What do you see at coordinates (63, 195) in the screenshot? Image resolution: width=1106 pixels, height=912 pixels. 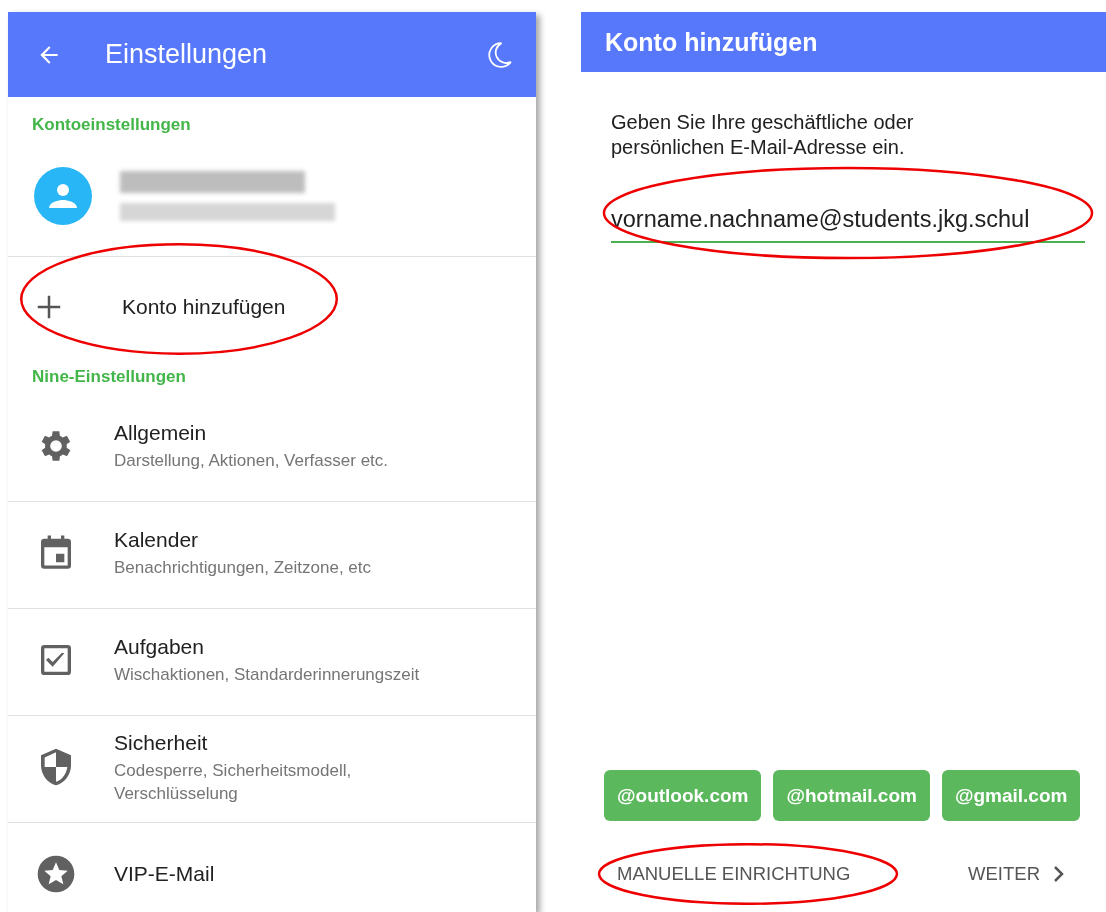 I see `avatar-icon` at bounding box center [63, 195].